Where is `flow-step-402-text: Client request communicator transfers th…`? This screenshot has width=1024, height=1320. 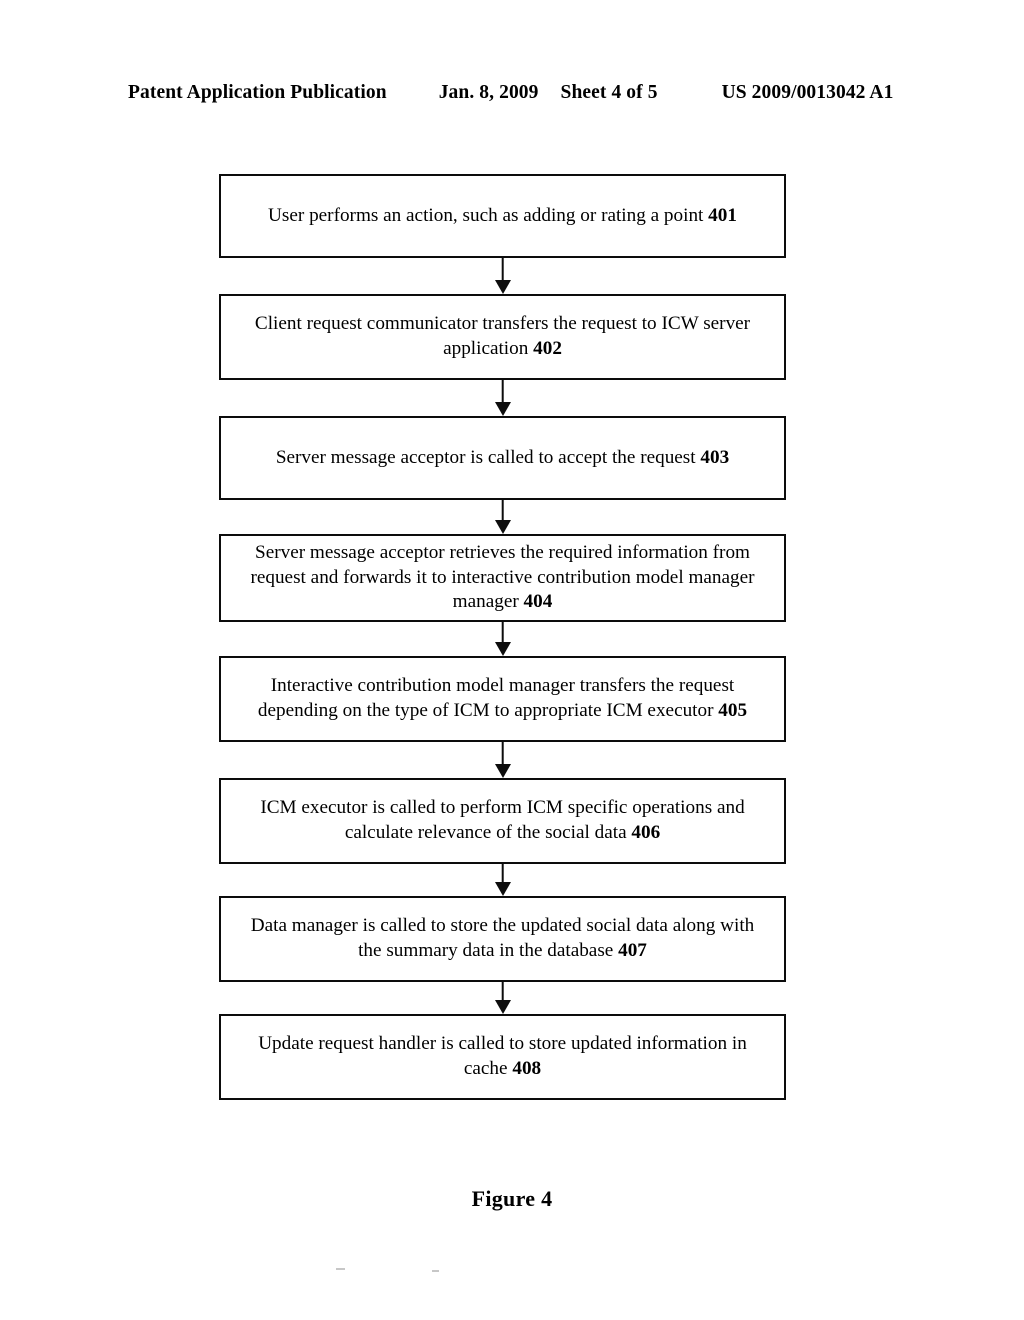
flow-step-402-text: Client request communicator transfers th… is located at coordinates (502, 336).